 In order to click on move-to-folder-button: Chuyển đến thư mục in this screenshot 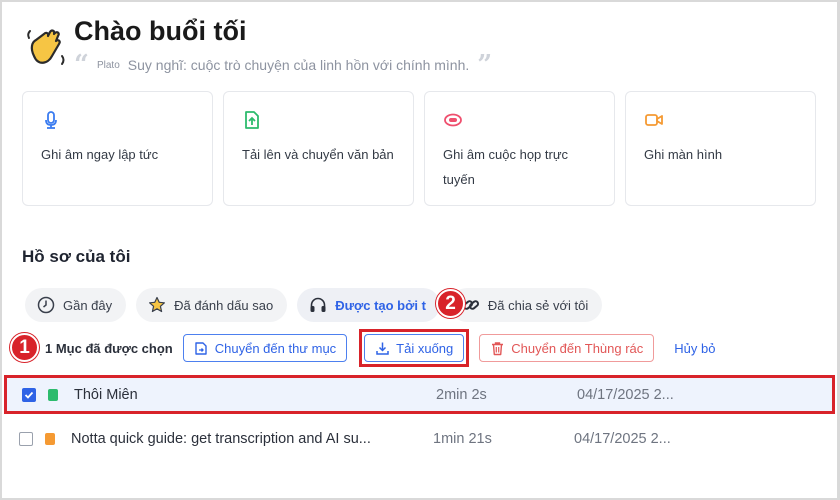, I will do `click(265, 348)`.